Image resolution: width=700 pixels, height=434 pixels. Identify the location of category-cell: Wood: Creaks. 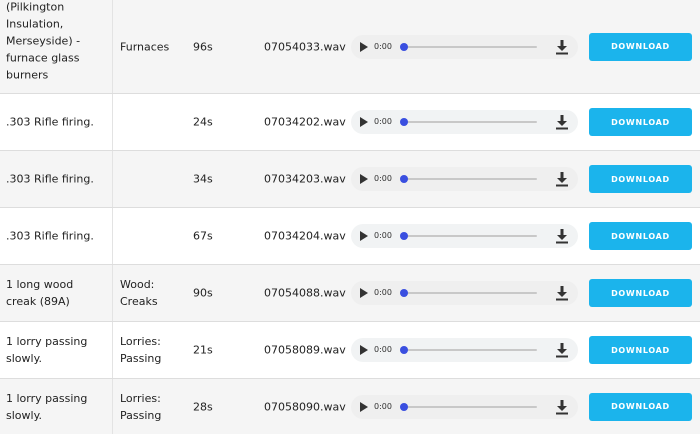
(139, 293).